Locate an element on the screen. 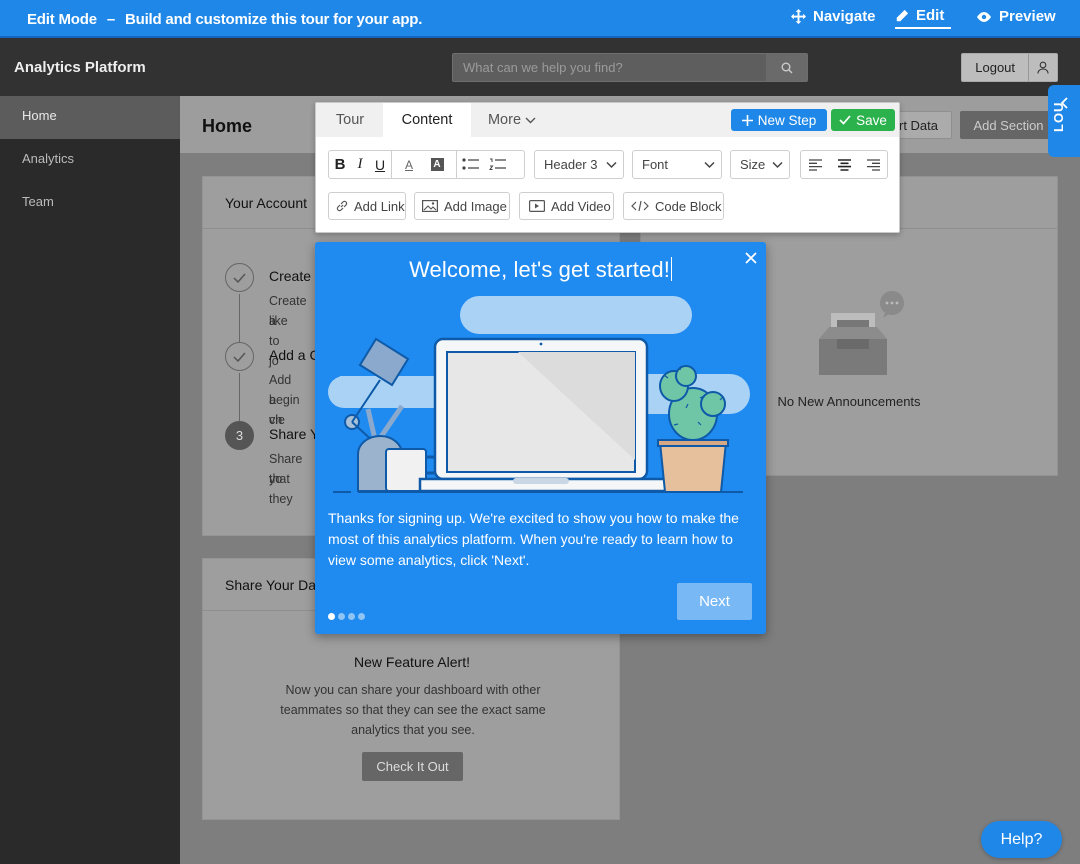 This screenshot has width=1080, height=864. size-select: Size is located at coordinates (760, 164).